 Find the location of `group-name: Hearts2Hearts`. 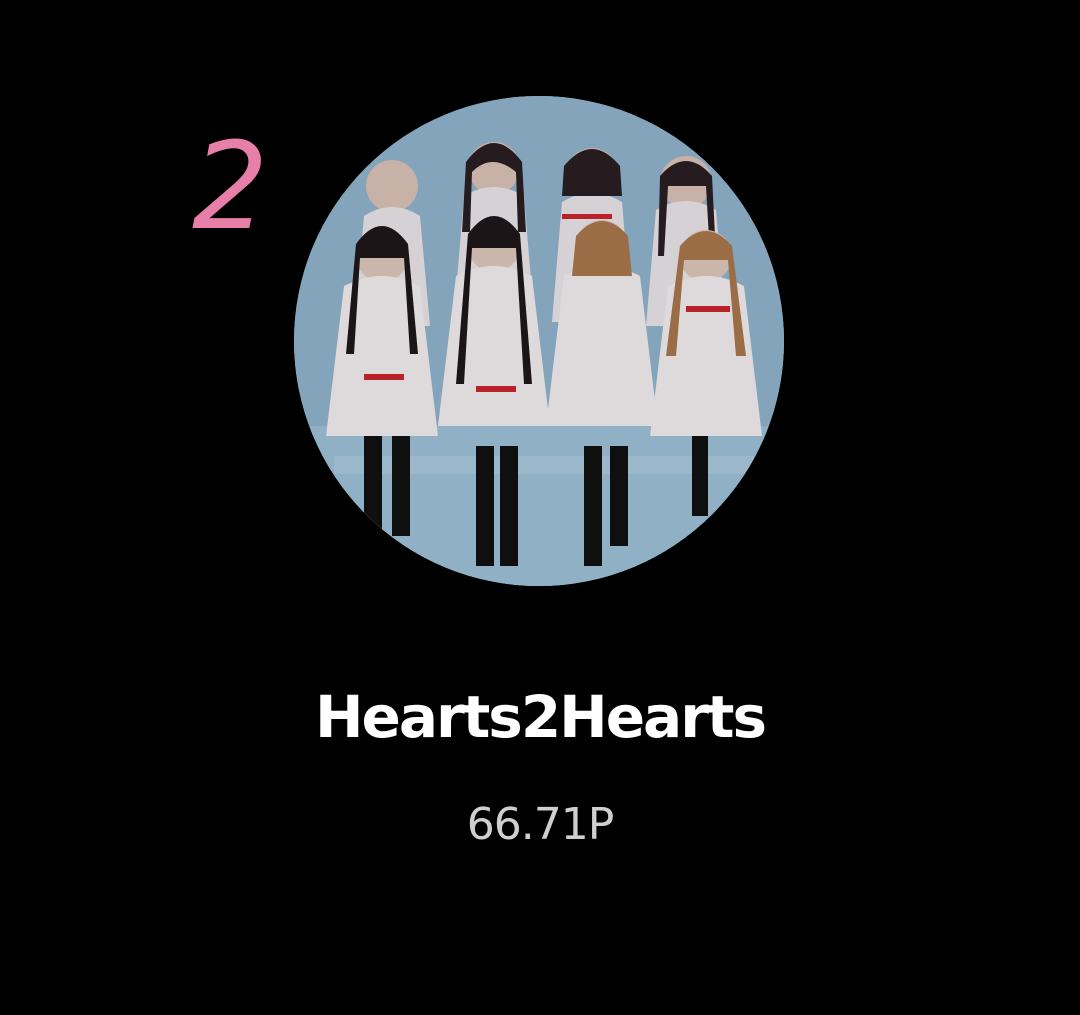

group-name: Hearts2Hearts is located at coordinates (540, 717).